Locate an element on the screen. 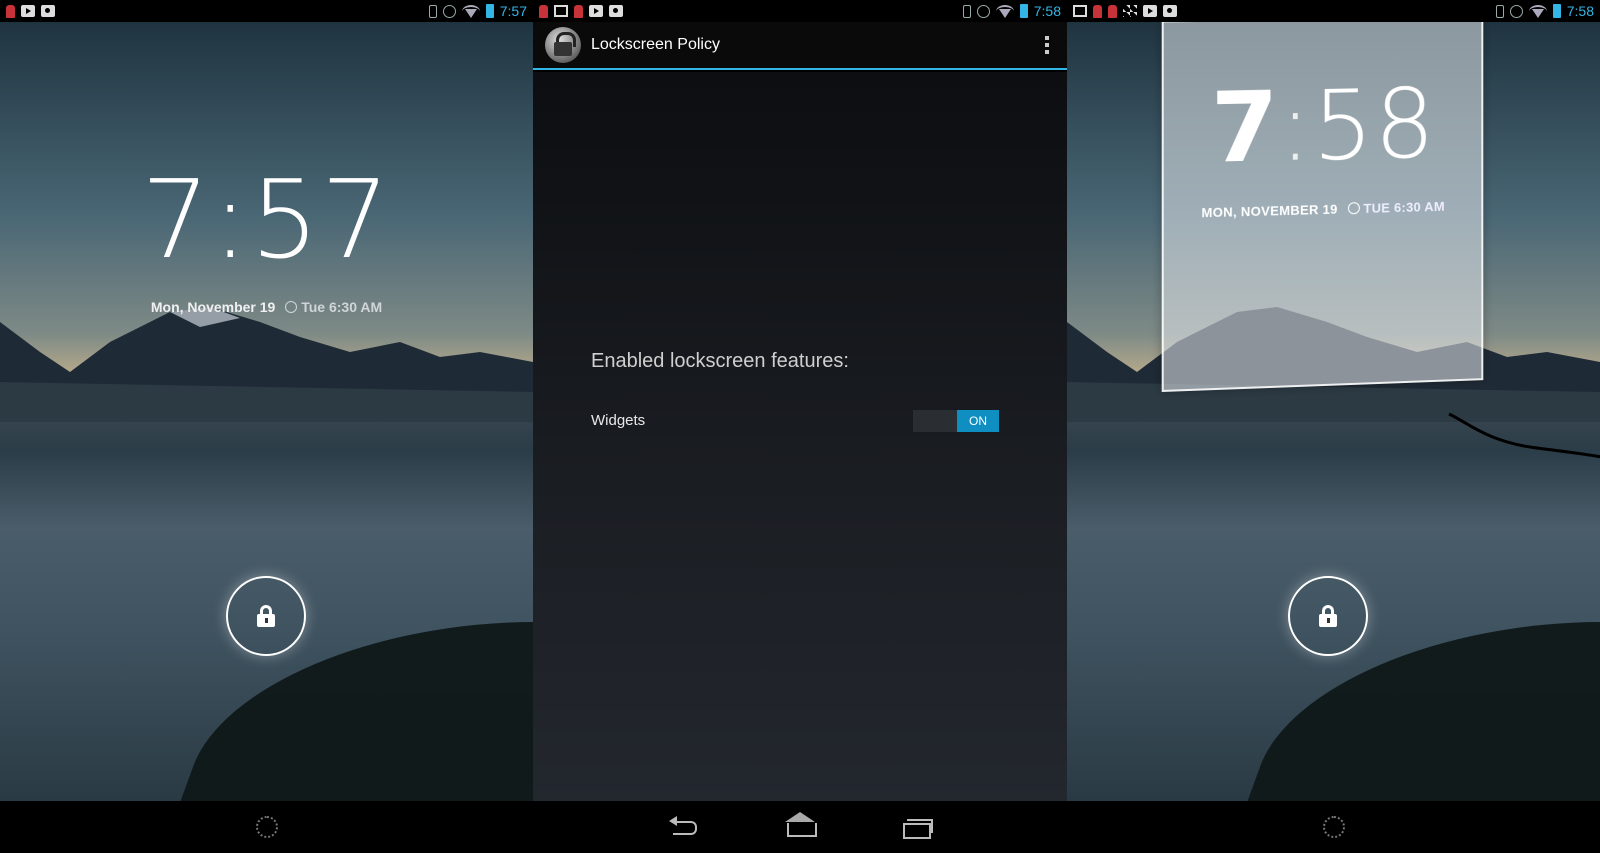  alarm-info: Tue 6:30 AM is located at coordinates (333, 307).